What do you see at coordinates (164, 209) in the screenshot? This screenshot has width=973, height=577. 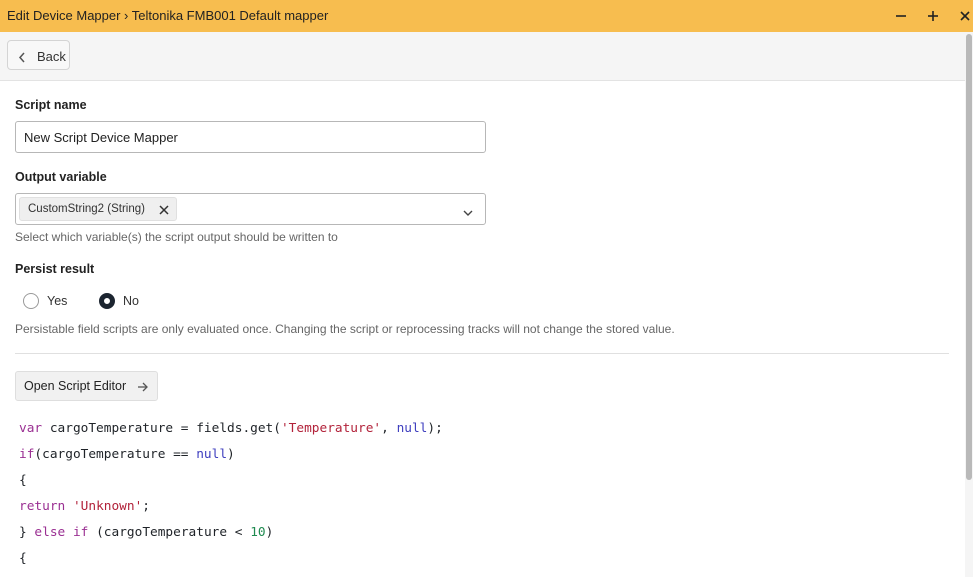 I see `remove-chip-icon` at bounding box center [164, 209].